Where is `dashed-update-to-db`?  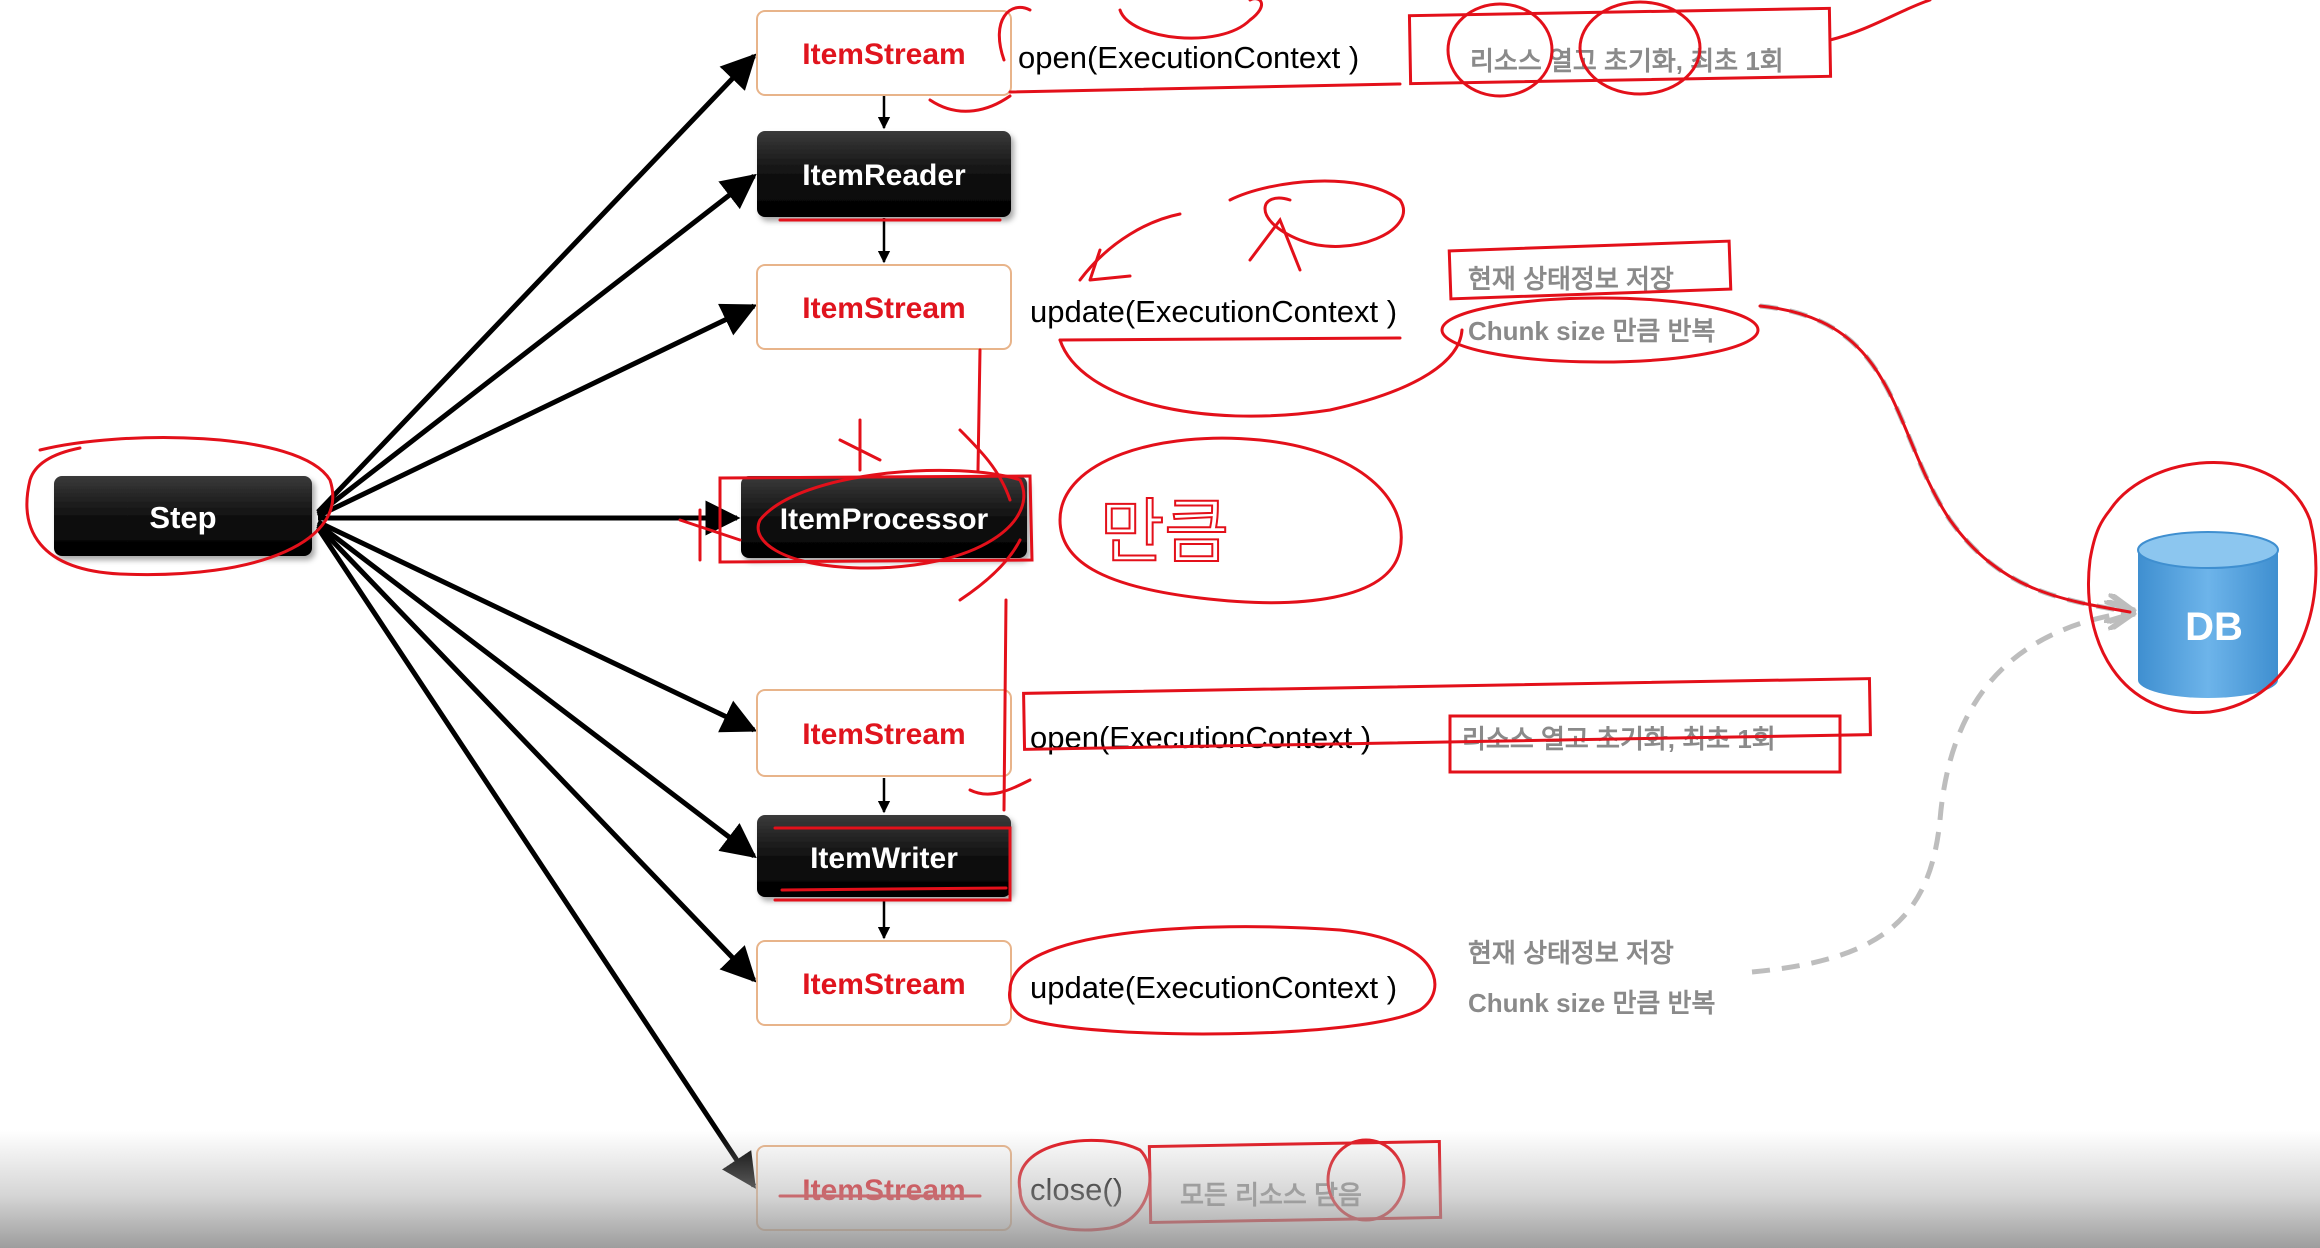
dashed-update-to-db is located at coordinates (1944, 457).